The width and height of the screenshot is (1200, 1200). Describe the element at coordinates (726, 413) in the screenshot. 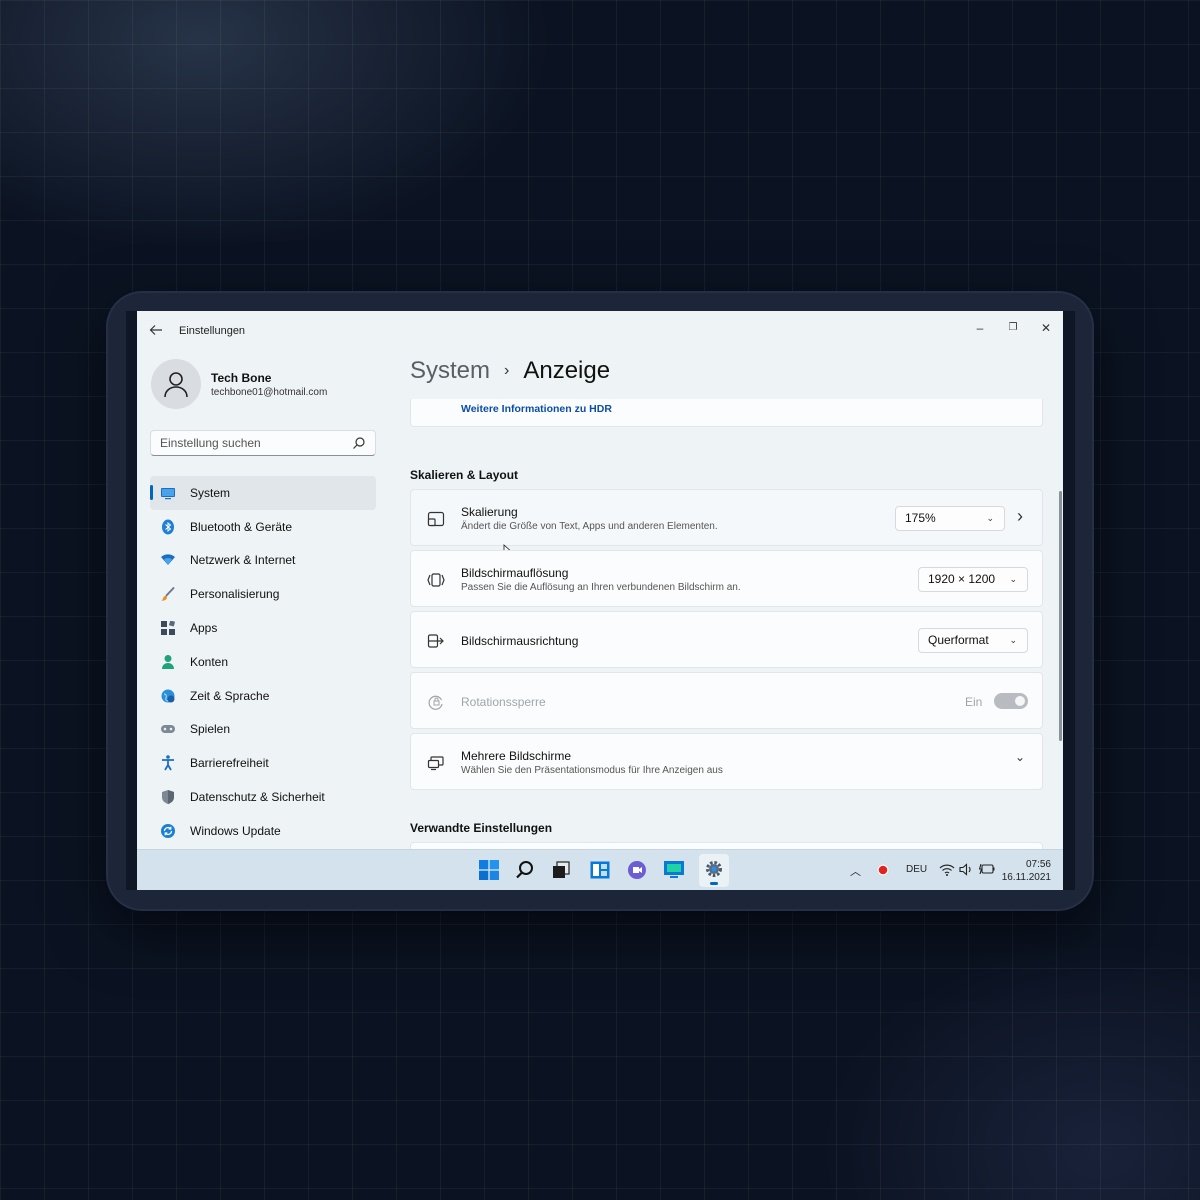

I see `hdr-card: Weitere Informationen zu HDR ›` at that location.